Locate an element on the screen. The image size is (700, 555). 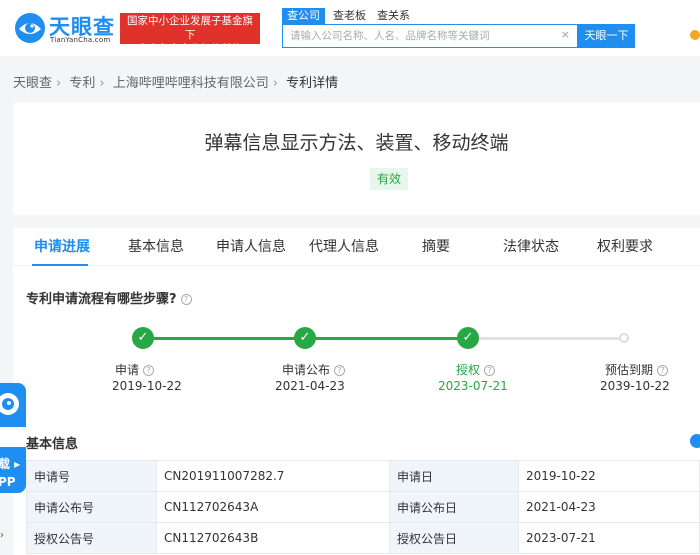
tab-agent-info: 代理人信息 is located at coordinates (344, 247).